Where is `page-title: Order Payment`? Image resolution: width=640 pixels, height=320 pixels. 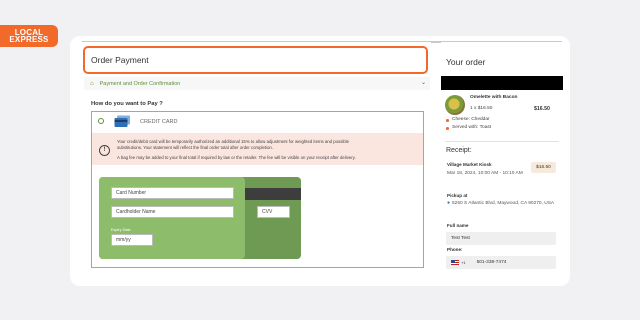 page-title: Order Payment is located at coordinates (120, 60).